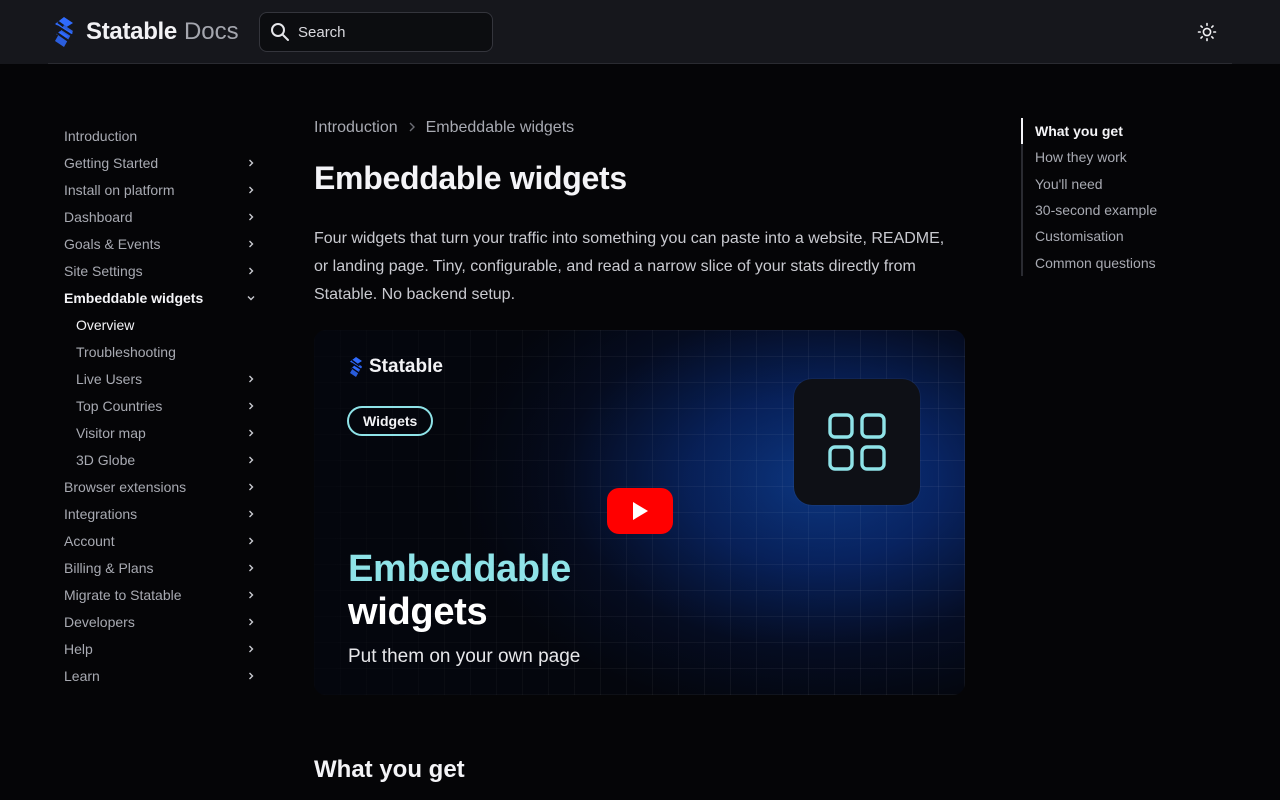 The width and height of the screenshot is (1280, 800). What do you see at coordinates (388, 32) in the screenshot?
I see `search-input` at bounding box center [388, 32].